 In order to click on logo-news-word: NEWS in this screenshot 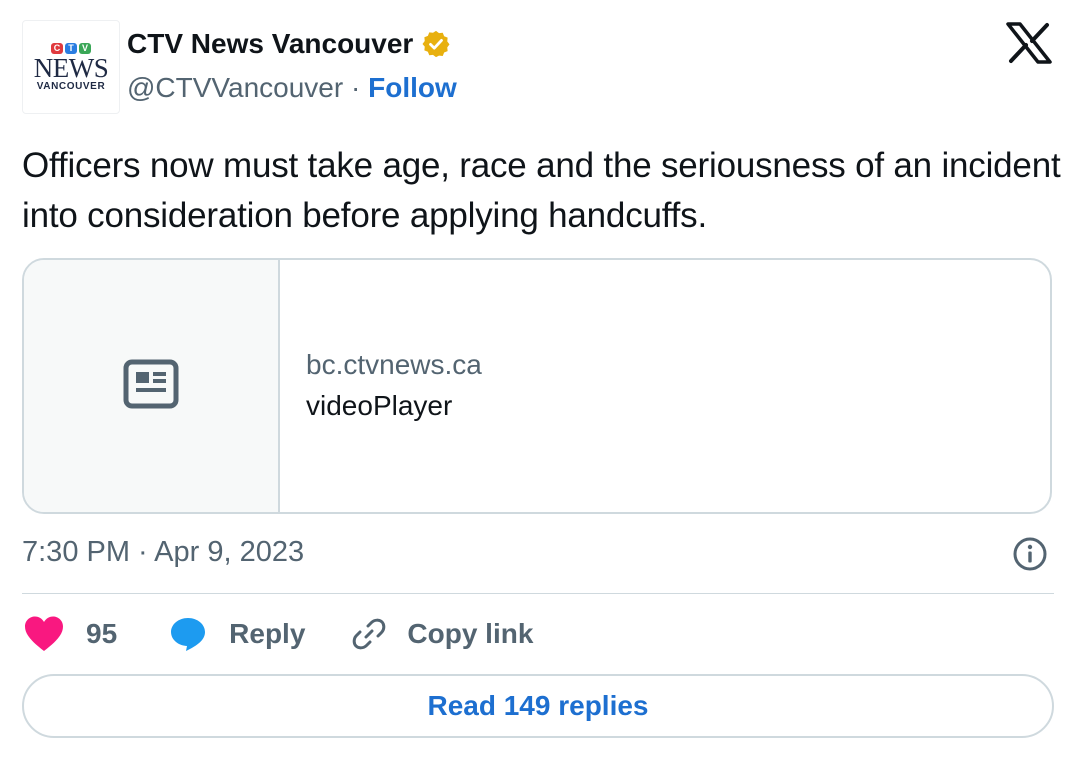, I will do `click(71, 67)`.